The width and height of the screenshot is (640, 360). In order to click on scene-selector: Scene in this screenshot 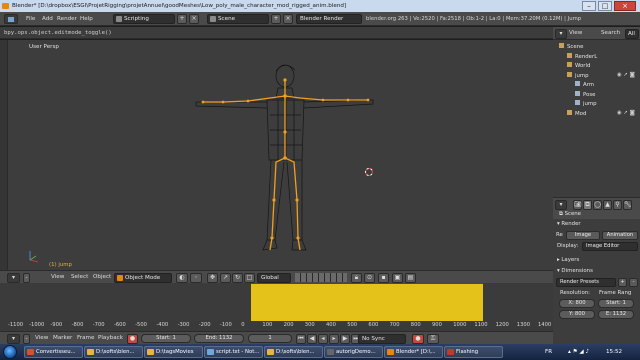, I will do `click(238, 19)`.